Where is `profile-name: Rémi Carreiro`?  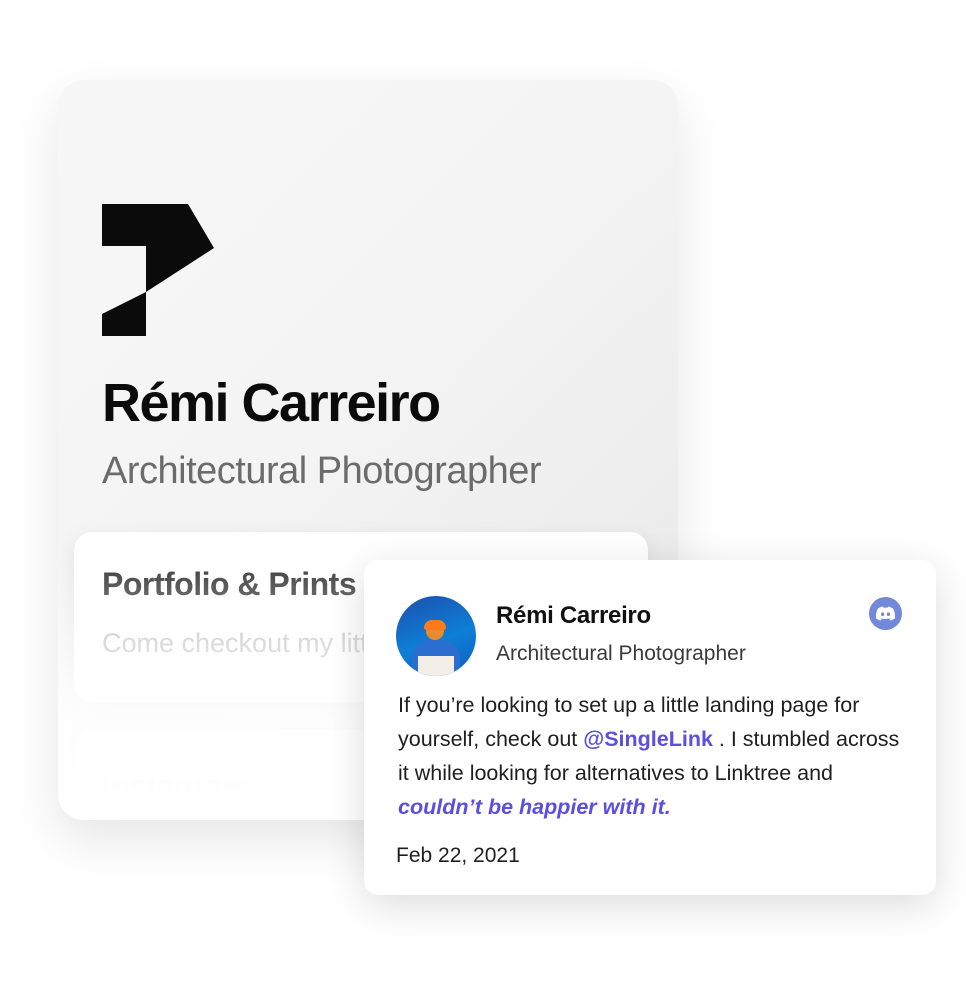
profile-name: Rémi Carreiro is located at coordinates (271, 403).